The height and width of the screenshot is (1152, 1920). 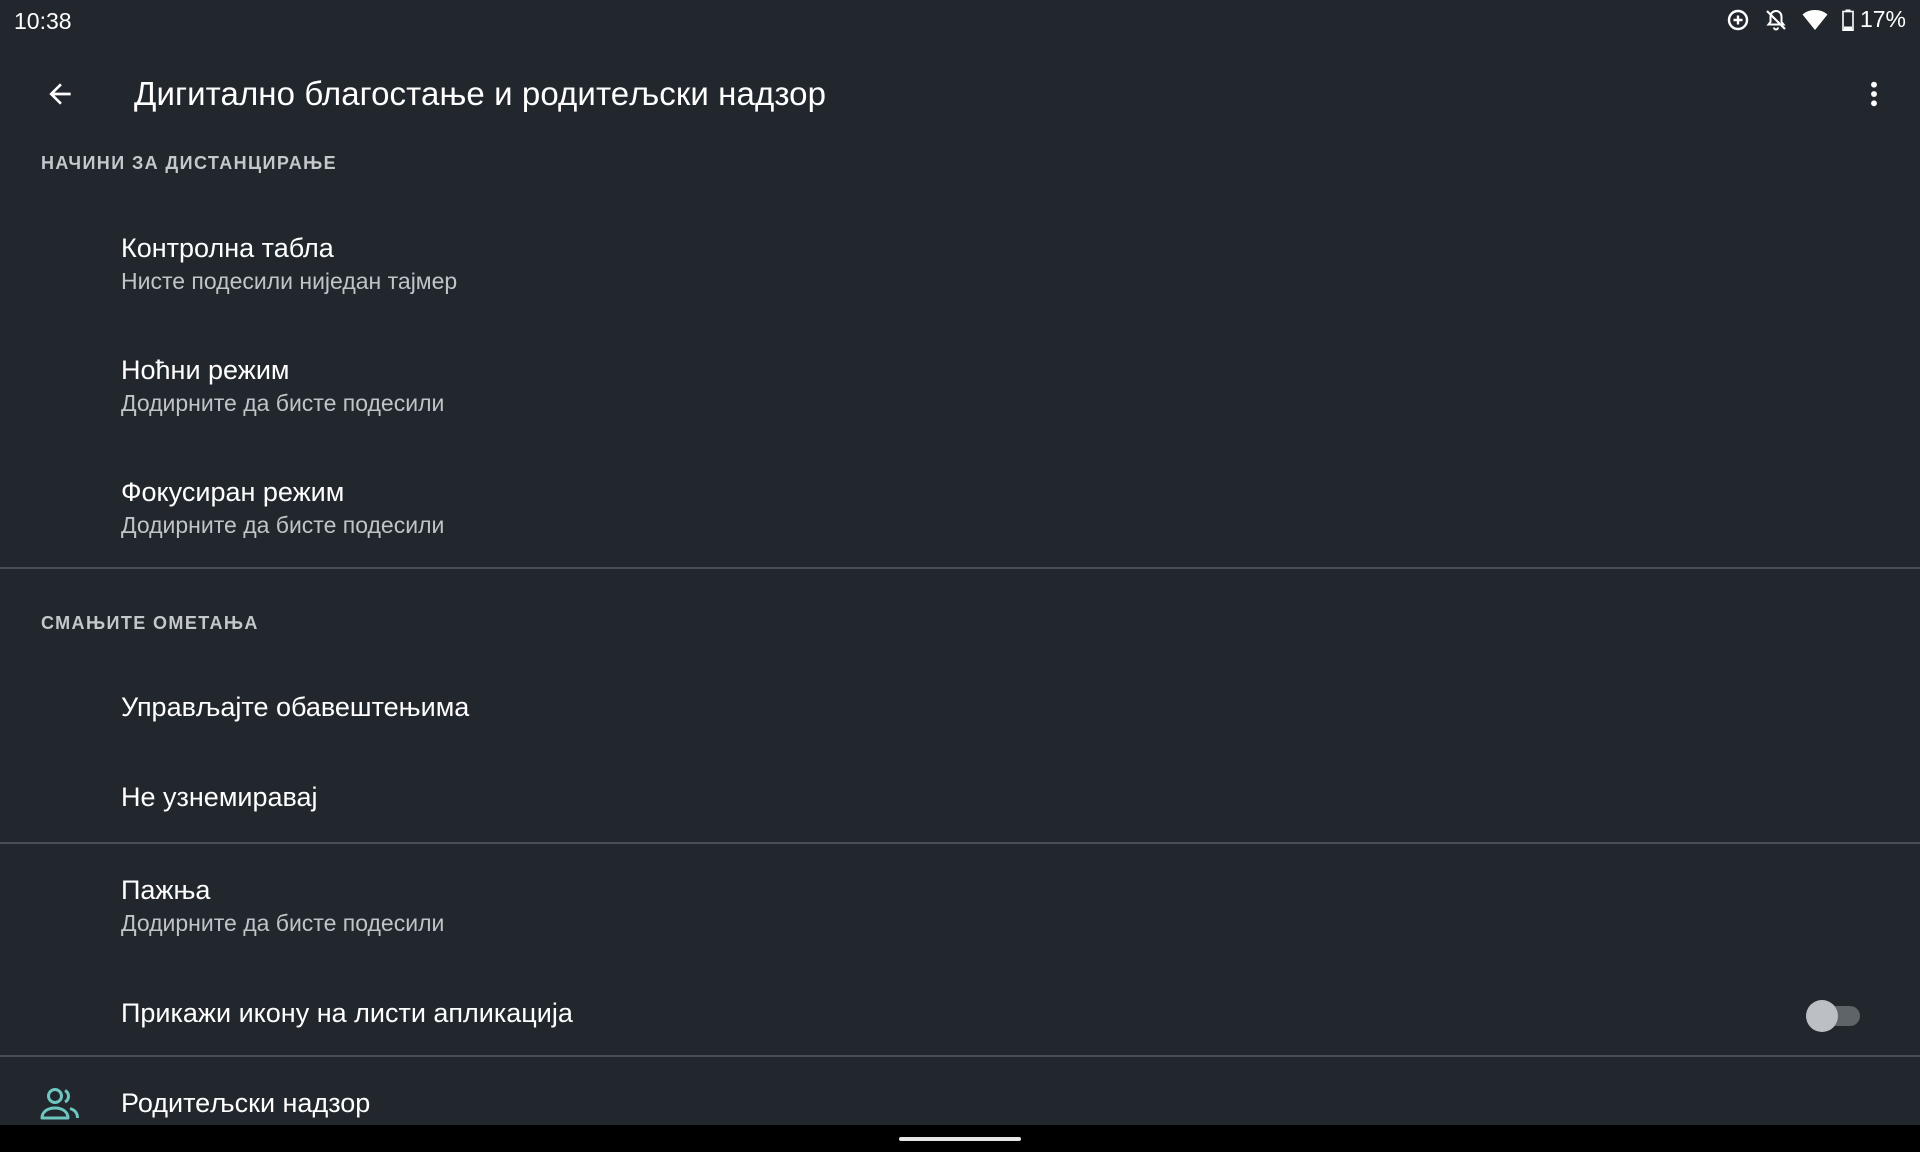 I want to click on battery-icon, so click(x=1848, y=20).